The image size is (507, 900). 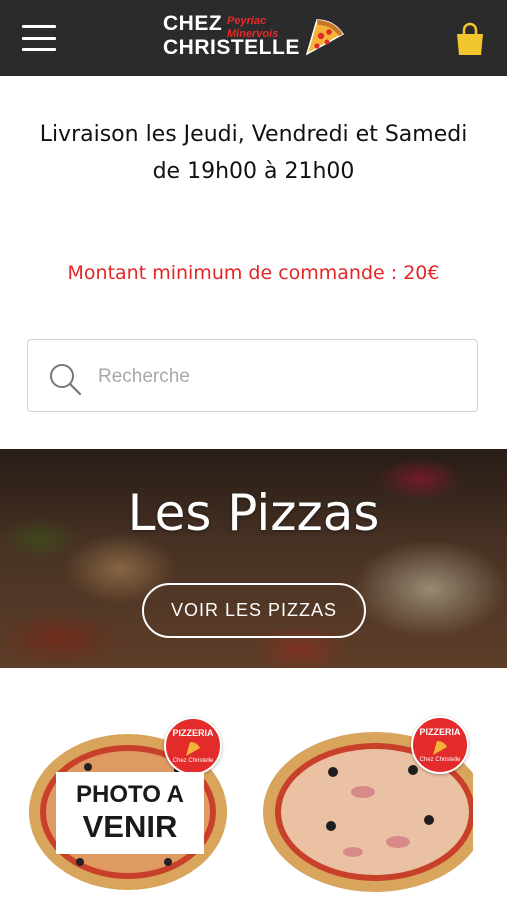 What do you see at coordinates (253, 513) in the screenshot?
I see `category-title: Les Pizzas` at bounding box center [253, 513].